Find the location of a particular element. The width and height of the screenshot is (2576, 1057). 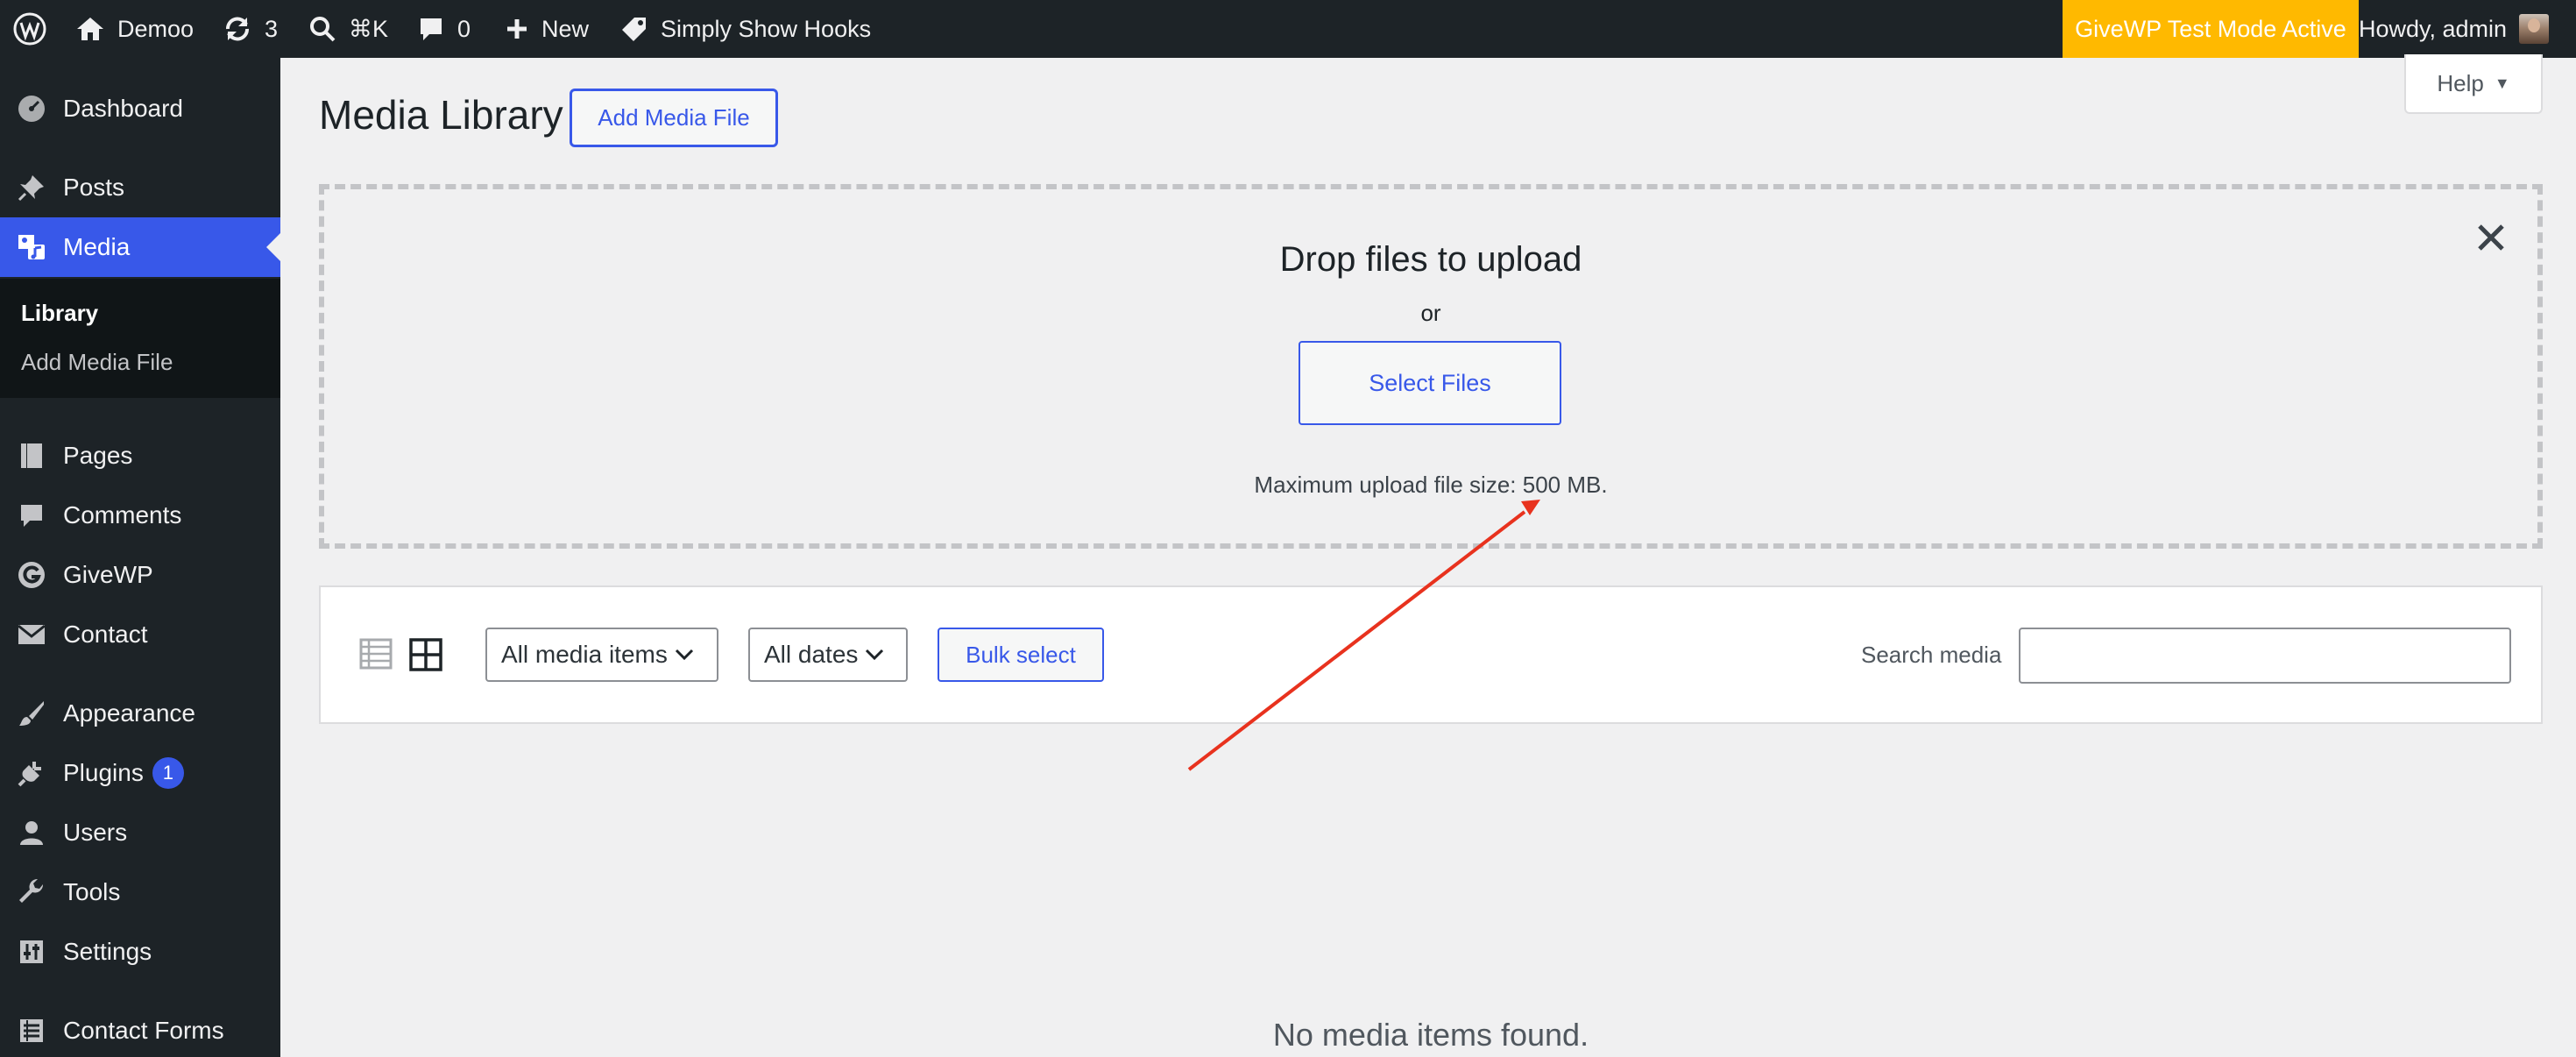

updates-count: 3 is located at coordinates (272, 28).